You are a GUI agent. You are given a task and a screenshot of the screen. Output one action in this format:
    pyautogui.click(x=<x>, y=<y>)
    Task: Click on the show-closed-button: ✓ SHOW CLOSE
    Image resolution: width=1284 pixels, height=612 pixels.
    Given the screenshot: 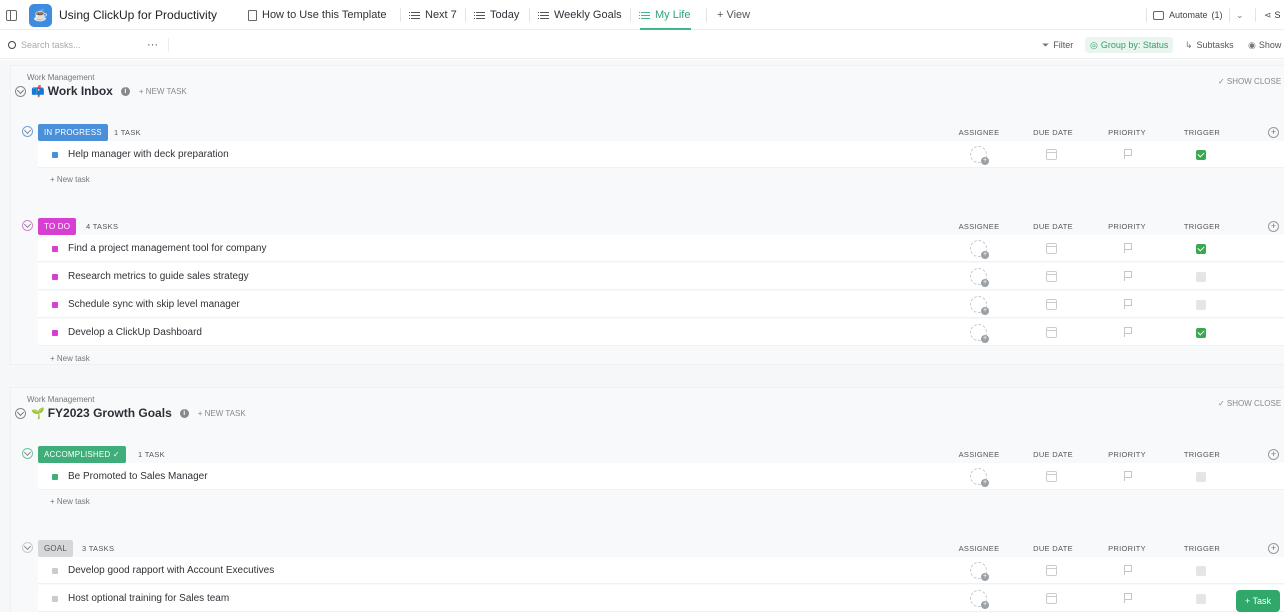 What is the action you would take?
    pyautogui.click(x=1249, y=81)
    